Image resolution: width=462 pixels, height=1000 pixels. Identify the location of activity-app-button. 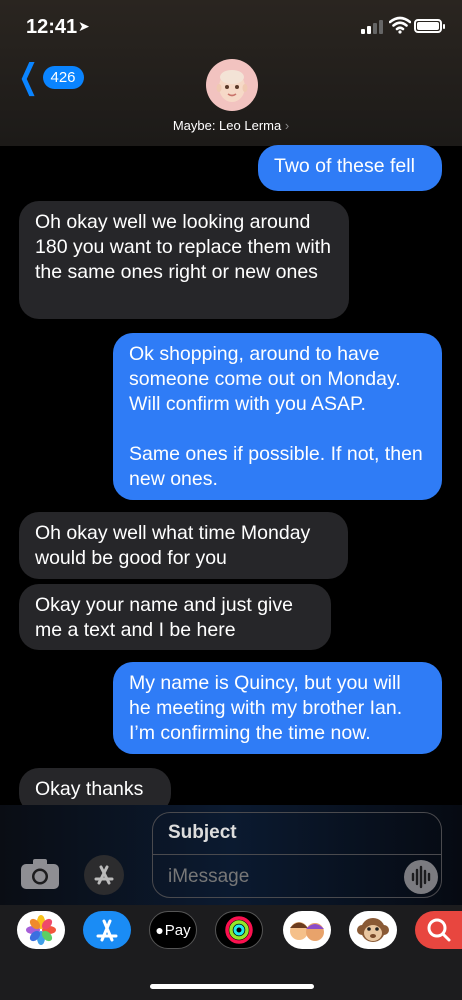
(239, 930).